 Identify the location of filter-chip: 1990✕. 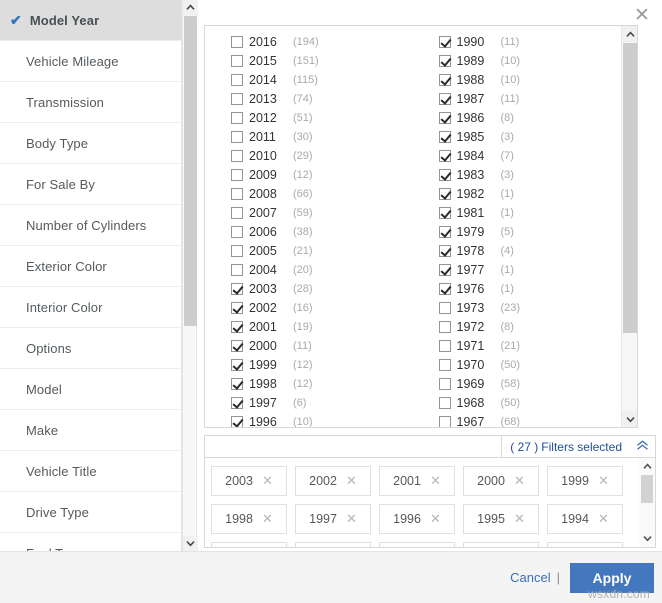
(501, 544).